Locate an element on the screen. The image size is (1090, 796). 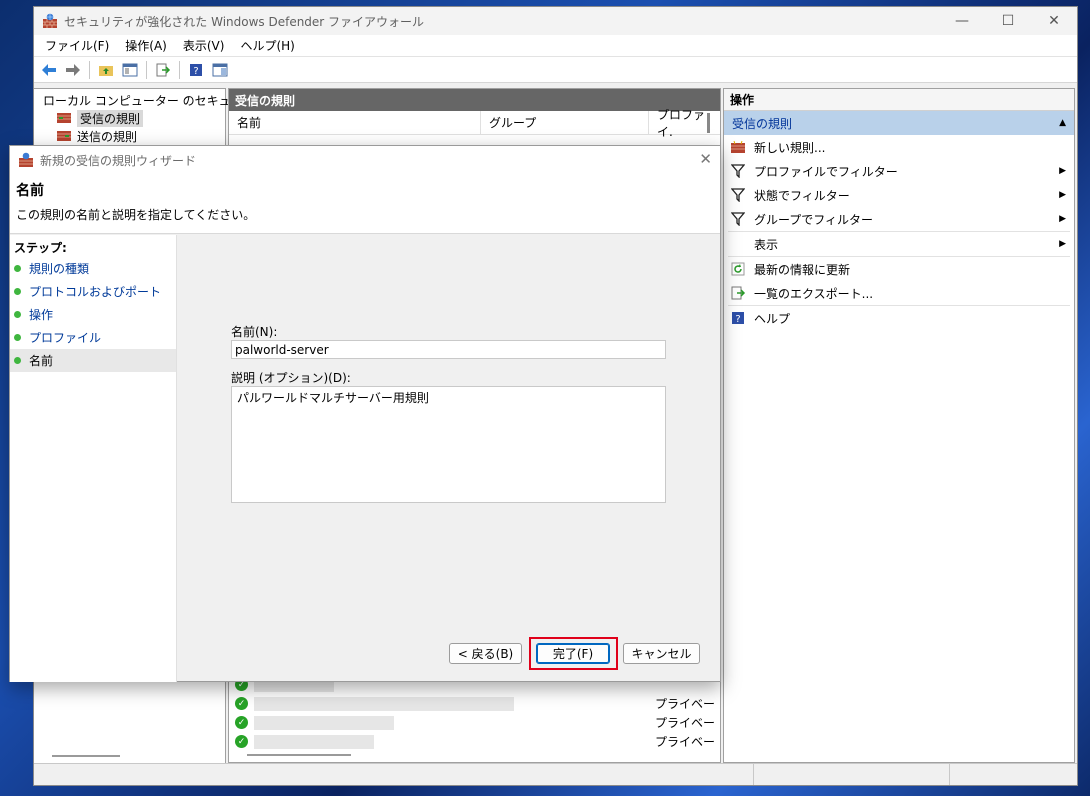
show-hide-action-pane-button is located at coordinates (220, 70).